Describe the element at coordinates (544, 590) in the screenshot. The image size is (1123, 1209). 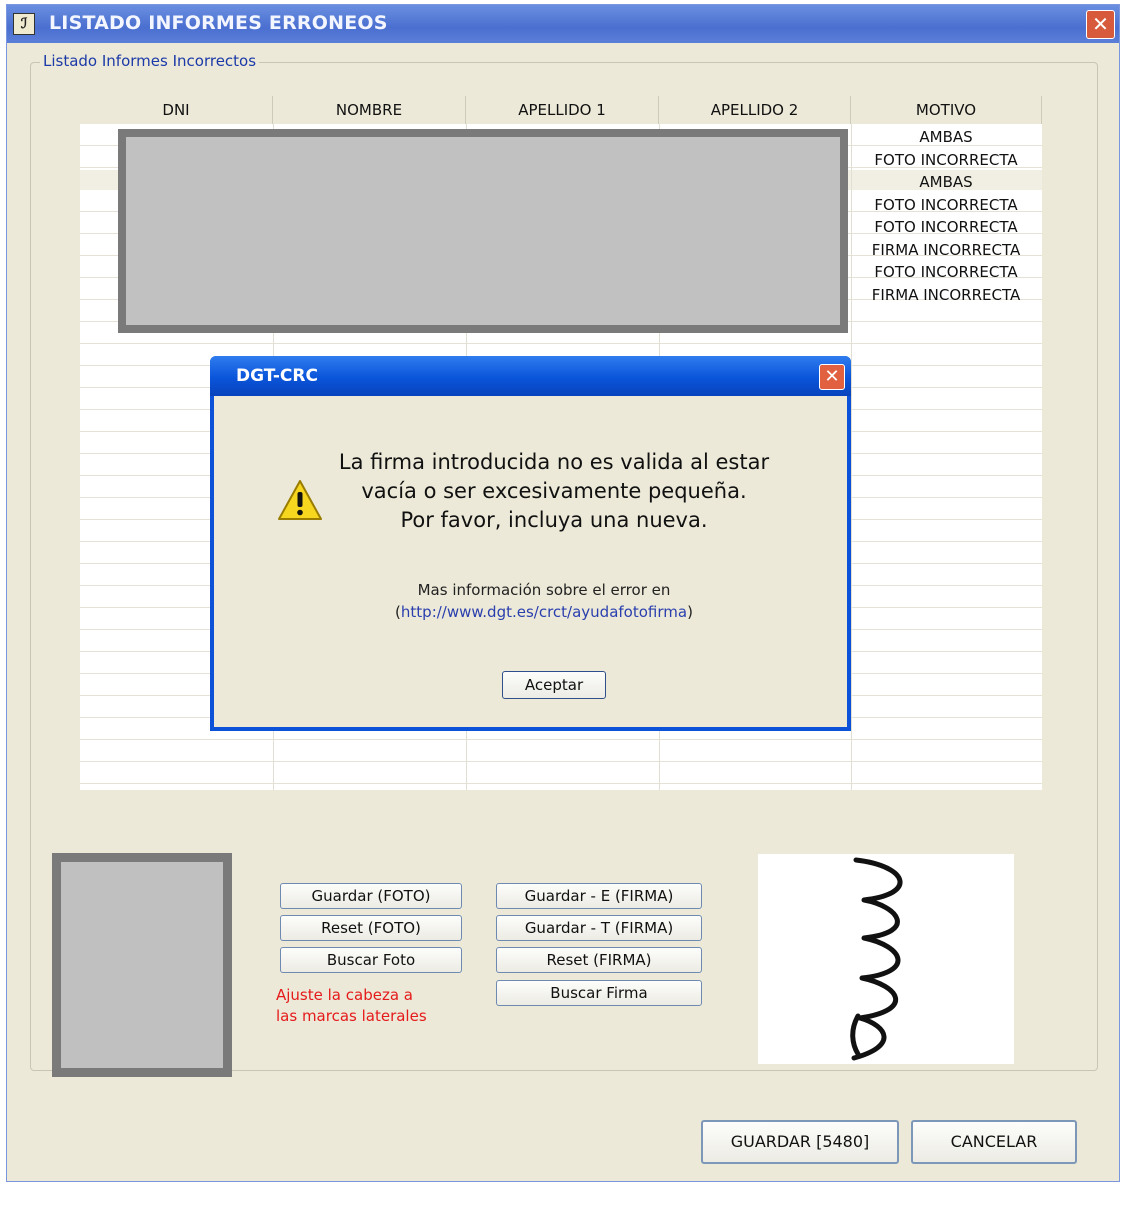
I see `more-info-text: Mas información sobre el error en` at that location.